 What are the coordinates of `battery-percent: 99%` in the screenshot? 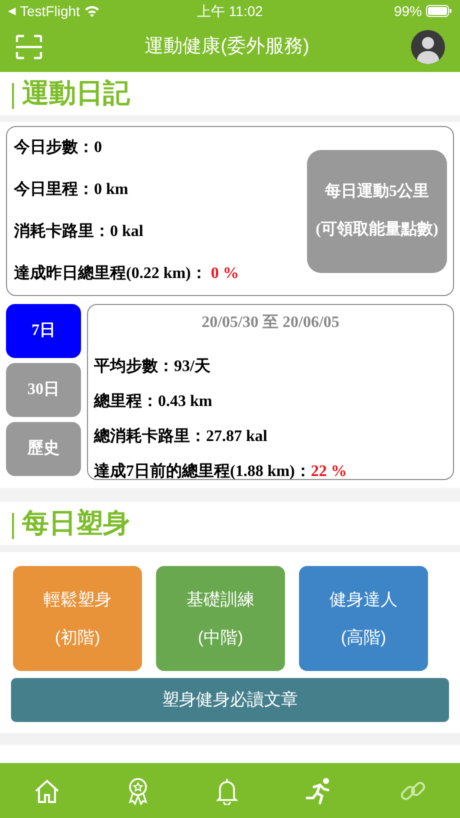 It's located at (408, 11).